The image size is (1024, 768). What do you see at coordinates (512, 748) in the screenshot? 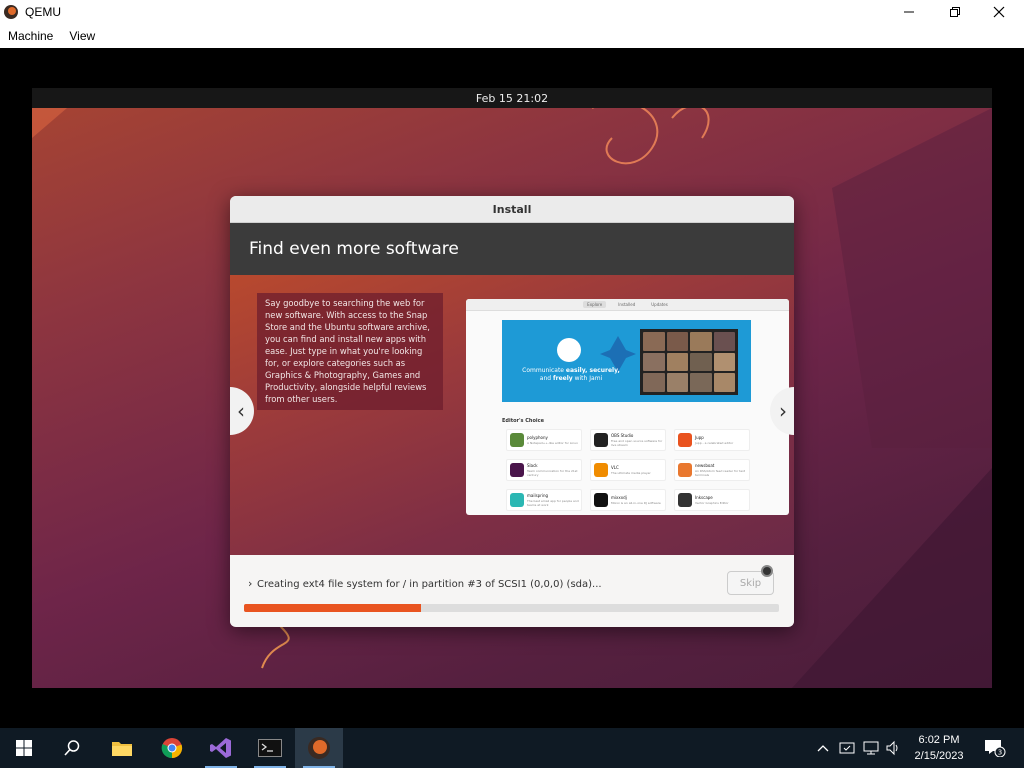
I see `windows-taskbar: 6:02 PM 2/15/2023 3` at bounding box center [512, 748].